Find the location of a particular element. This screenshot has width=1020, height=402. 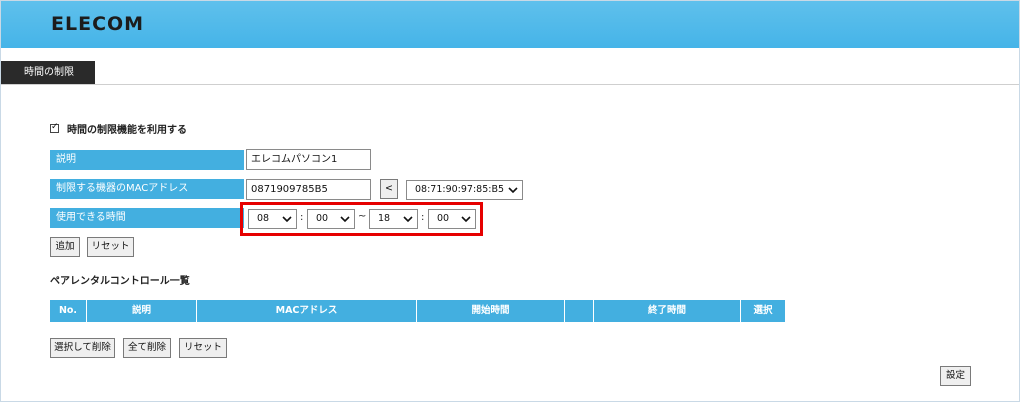

enable-row: 時間の制限機能を利用する is located at coordinates (118, 128).